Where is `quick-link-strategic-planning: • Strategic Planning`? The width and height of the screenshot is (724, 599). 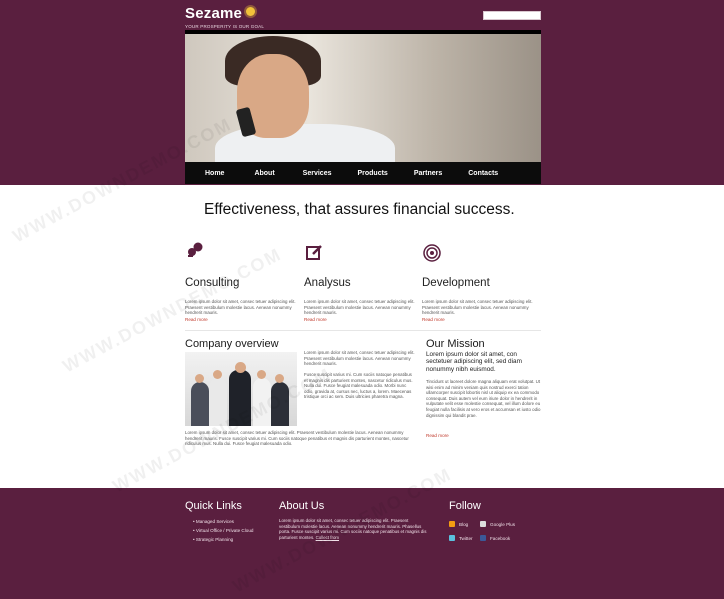 quick-link-strategic-planning: • Strategic Planning is located at coordinates (213, 539).